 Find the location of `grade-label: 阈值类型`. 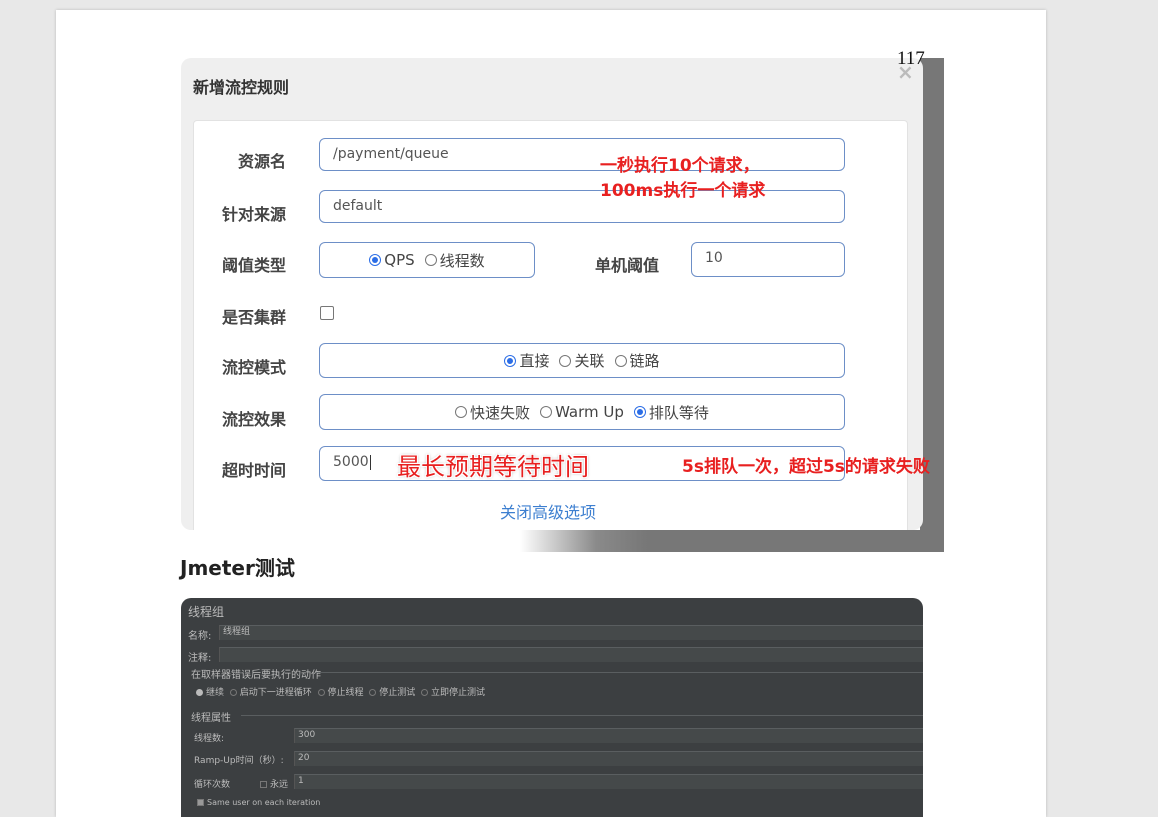

grade-label: 阈值类型 is located at coordinates (253, 265).